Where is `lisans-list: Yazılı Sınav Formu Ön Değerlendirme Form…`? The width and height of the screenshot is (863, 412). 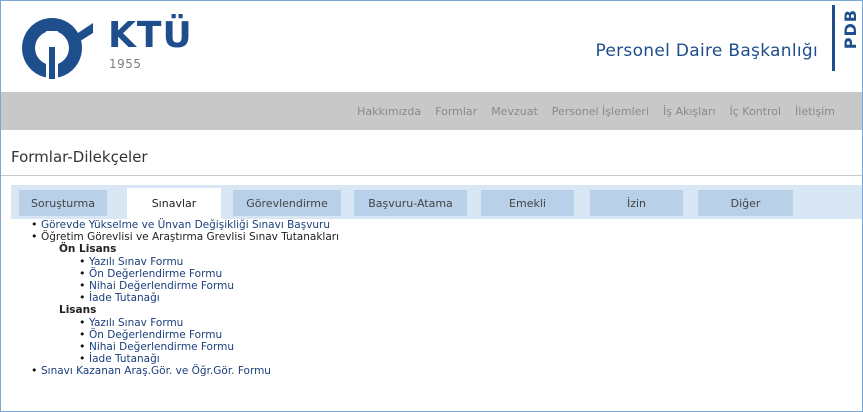
lisans-list: Yazılı Sınav Formu Ön Değerlendirme Form… is located at coordinates (436, 341).